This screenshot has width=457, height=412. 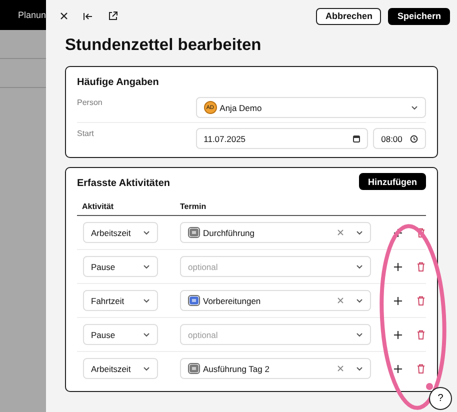 I want to click on appointment-select: Ausführung Tag 2, so click(x=275, y=368).